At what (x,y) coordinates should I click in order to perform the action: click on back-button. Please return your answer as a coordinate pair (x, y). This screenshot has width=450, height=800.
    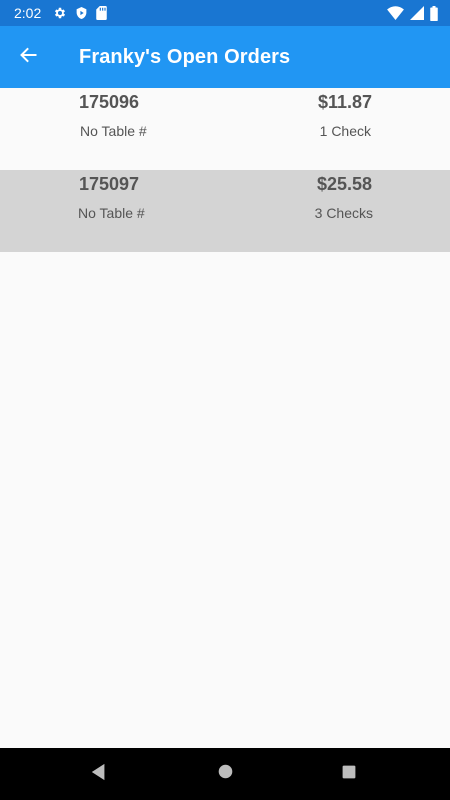
    Looking at the image, I should click on (29, 57).